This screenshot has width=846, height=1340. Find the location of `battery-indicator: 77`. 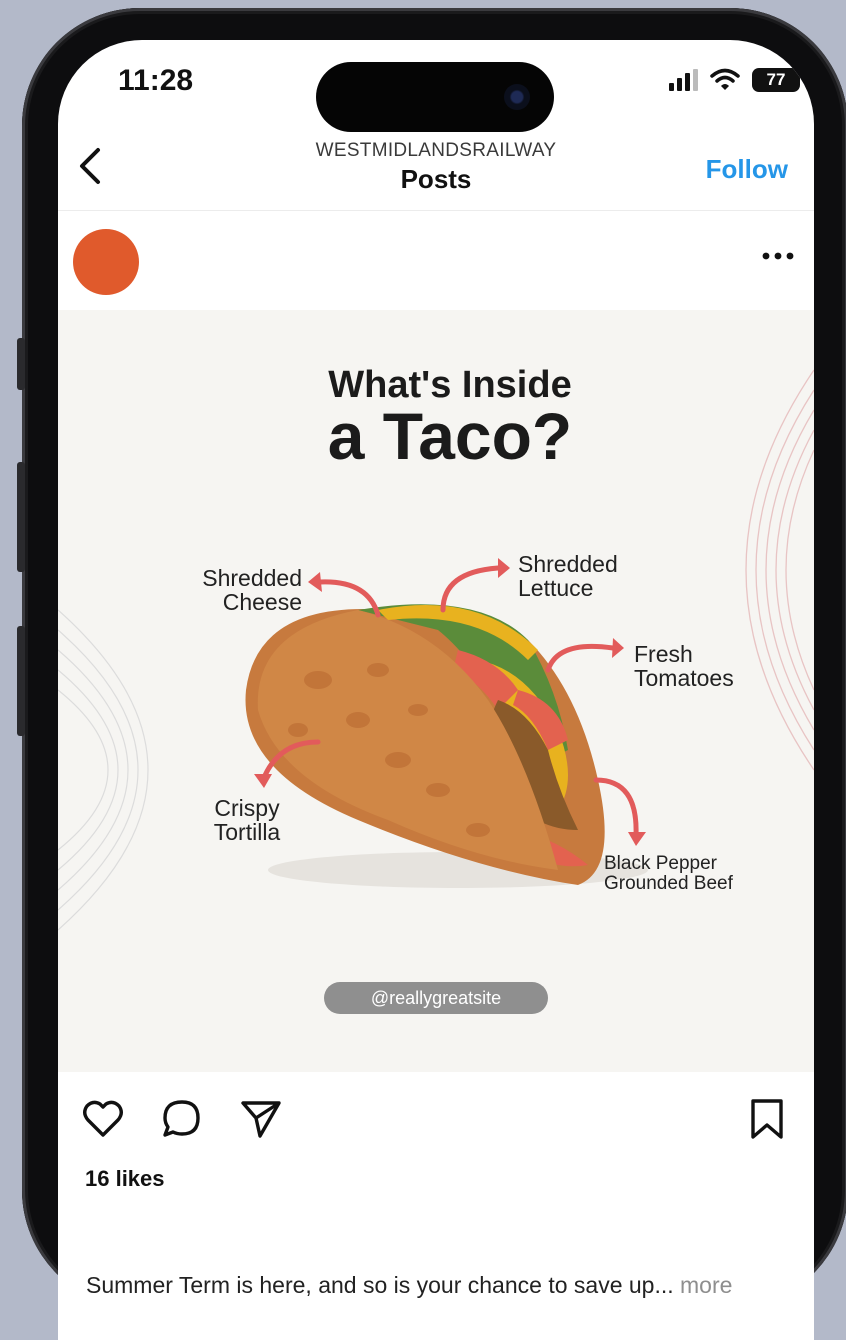

battery-indicator: 77 is located at coordinates (776, 80).